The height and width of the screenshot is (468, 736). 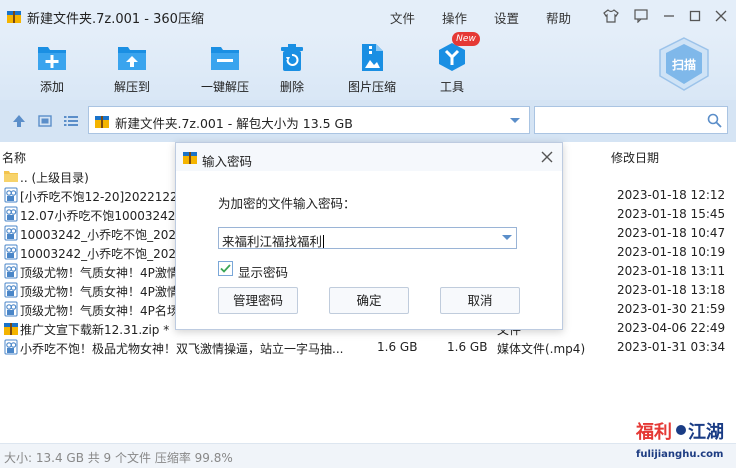 What do you see at coordinates (45, 121) in the screenshot?
I see `thumbnail-view-icon` at bounding box center [45, 121].